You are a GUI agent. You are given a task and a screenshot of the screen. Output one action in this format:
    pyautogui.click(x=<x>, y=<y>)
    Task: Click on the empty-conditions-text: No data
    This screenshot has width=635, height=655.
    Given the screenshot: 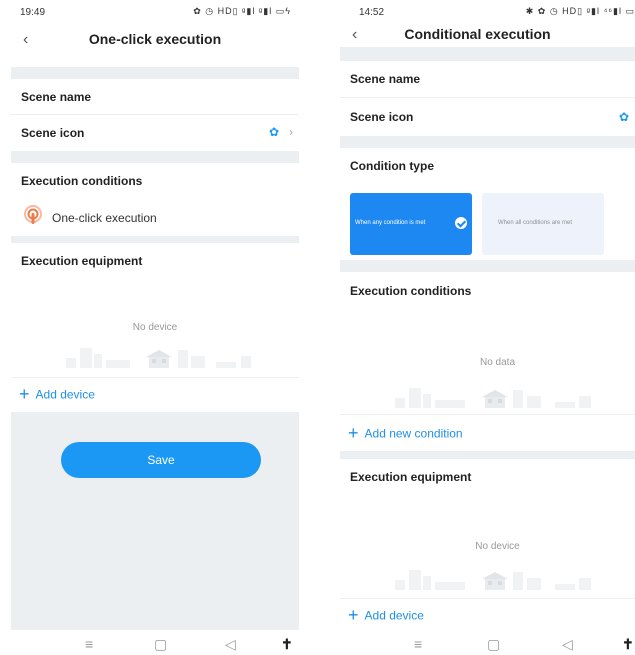 What is the action you would take?
    pyautogui.click(x=497, y=362)
    